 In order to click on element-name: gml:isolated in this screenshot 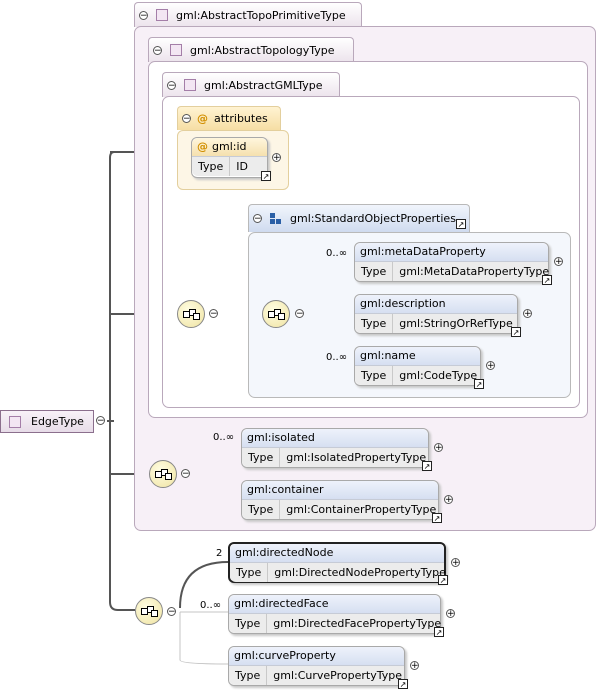, I will do `click(335, 438)`.